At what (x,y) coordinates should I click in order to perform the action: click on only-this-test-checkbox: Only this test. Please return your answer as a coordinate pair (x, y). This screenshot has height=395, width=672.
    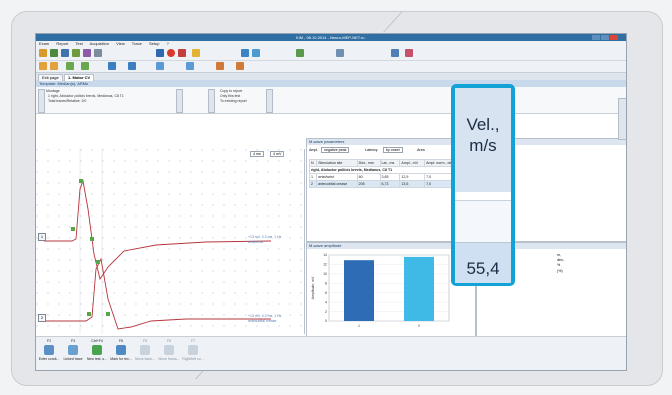
    Looking at the image, I should click on (230, 96).